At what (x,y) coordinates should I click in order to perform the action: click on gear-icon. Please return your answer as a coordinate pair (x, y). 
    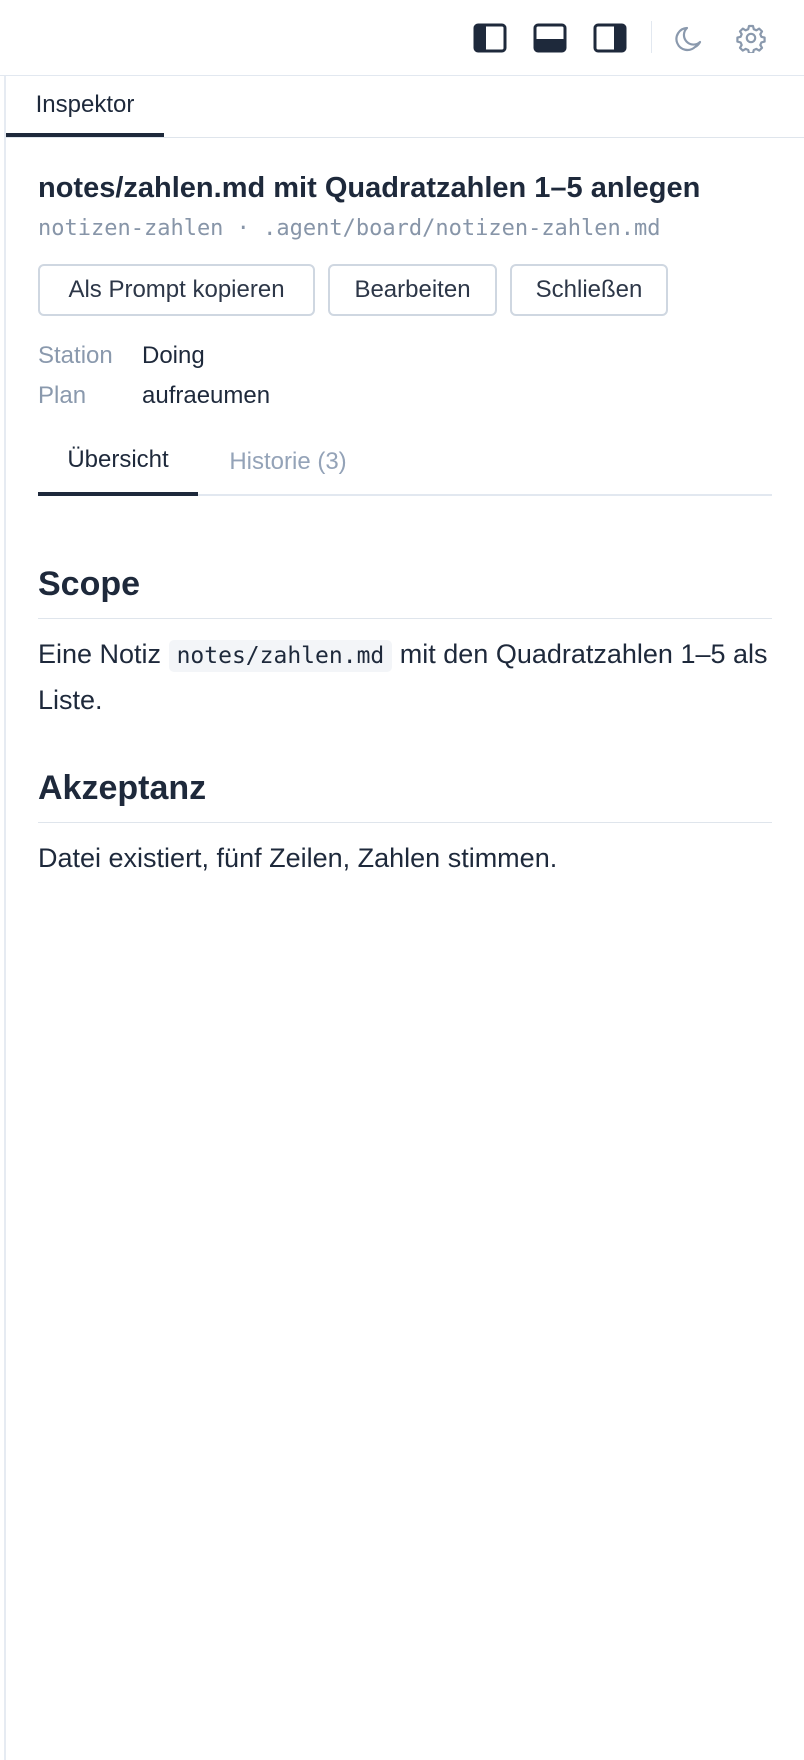
    Looking at the image, I should click on (751, 38).